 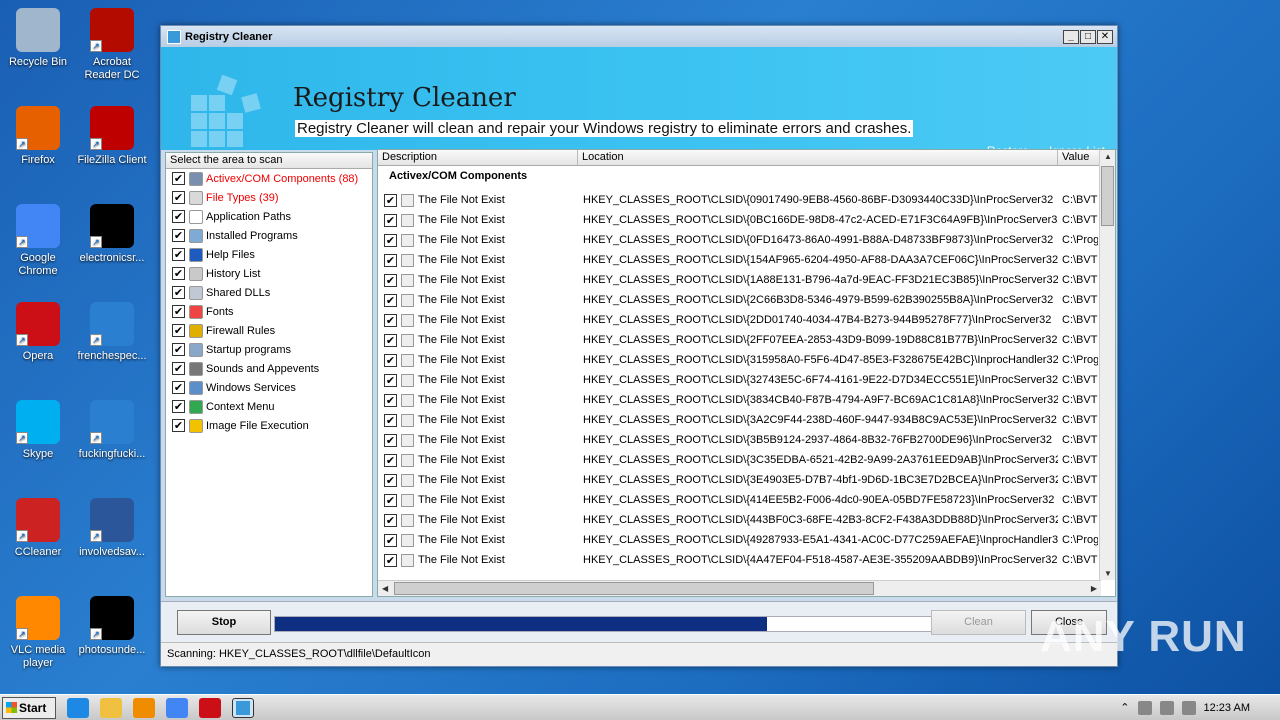 I want to click on window-titlebar: Registry Cleaner _ □ ✕, so click(x=639, y=36).